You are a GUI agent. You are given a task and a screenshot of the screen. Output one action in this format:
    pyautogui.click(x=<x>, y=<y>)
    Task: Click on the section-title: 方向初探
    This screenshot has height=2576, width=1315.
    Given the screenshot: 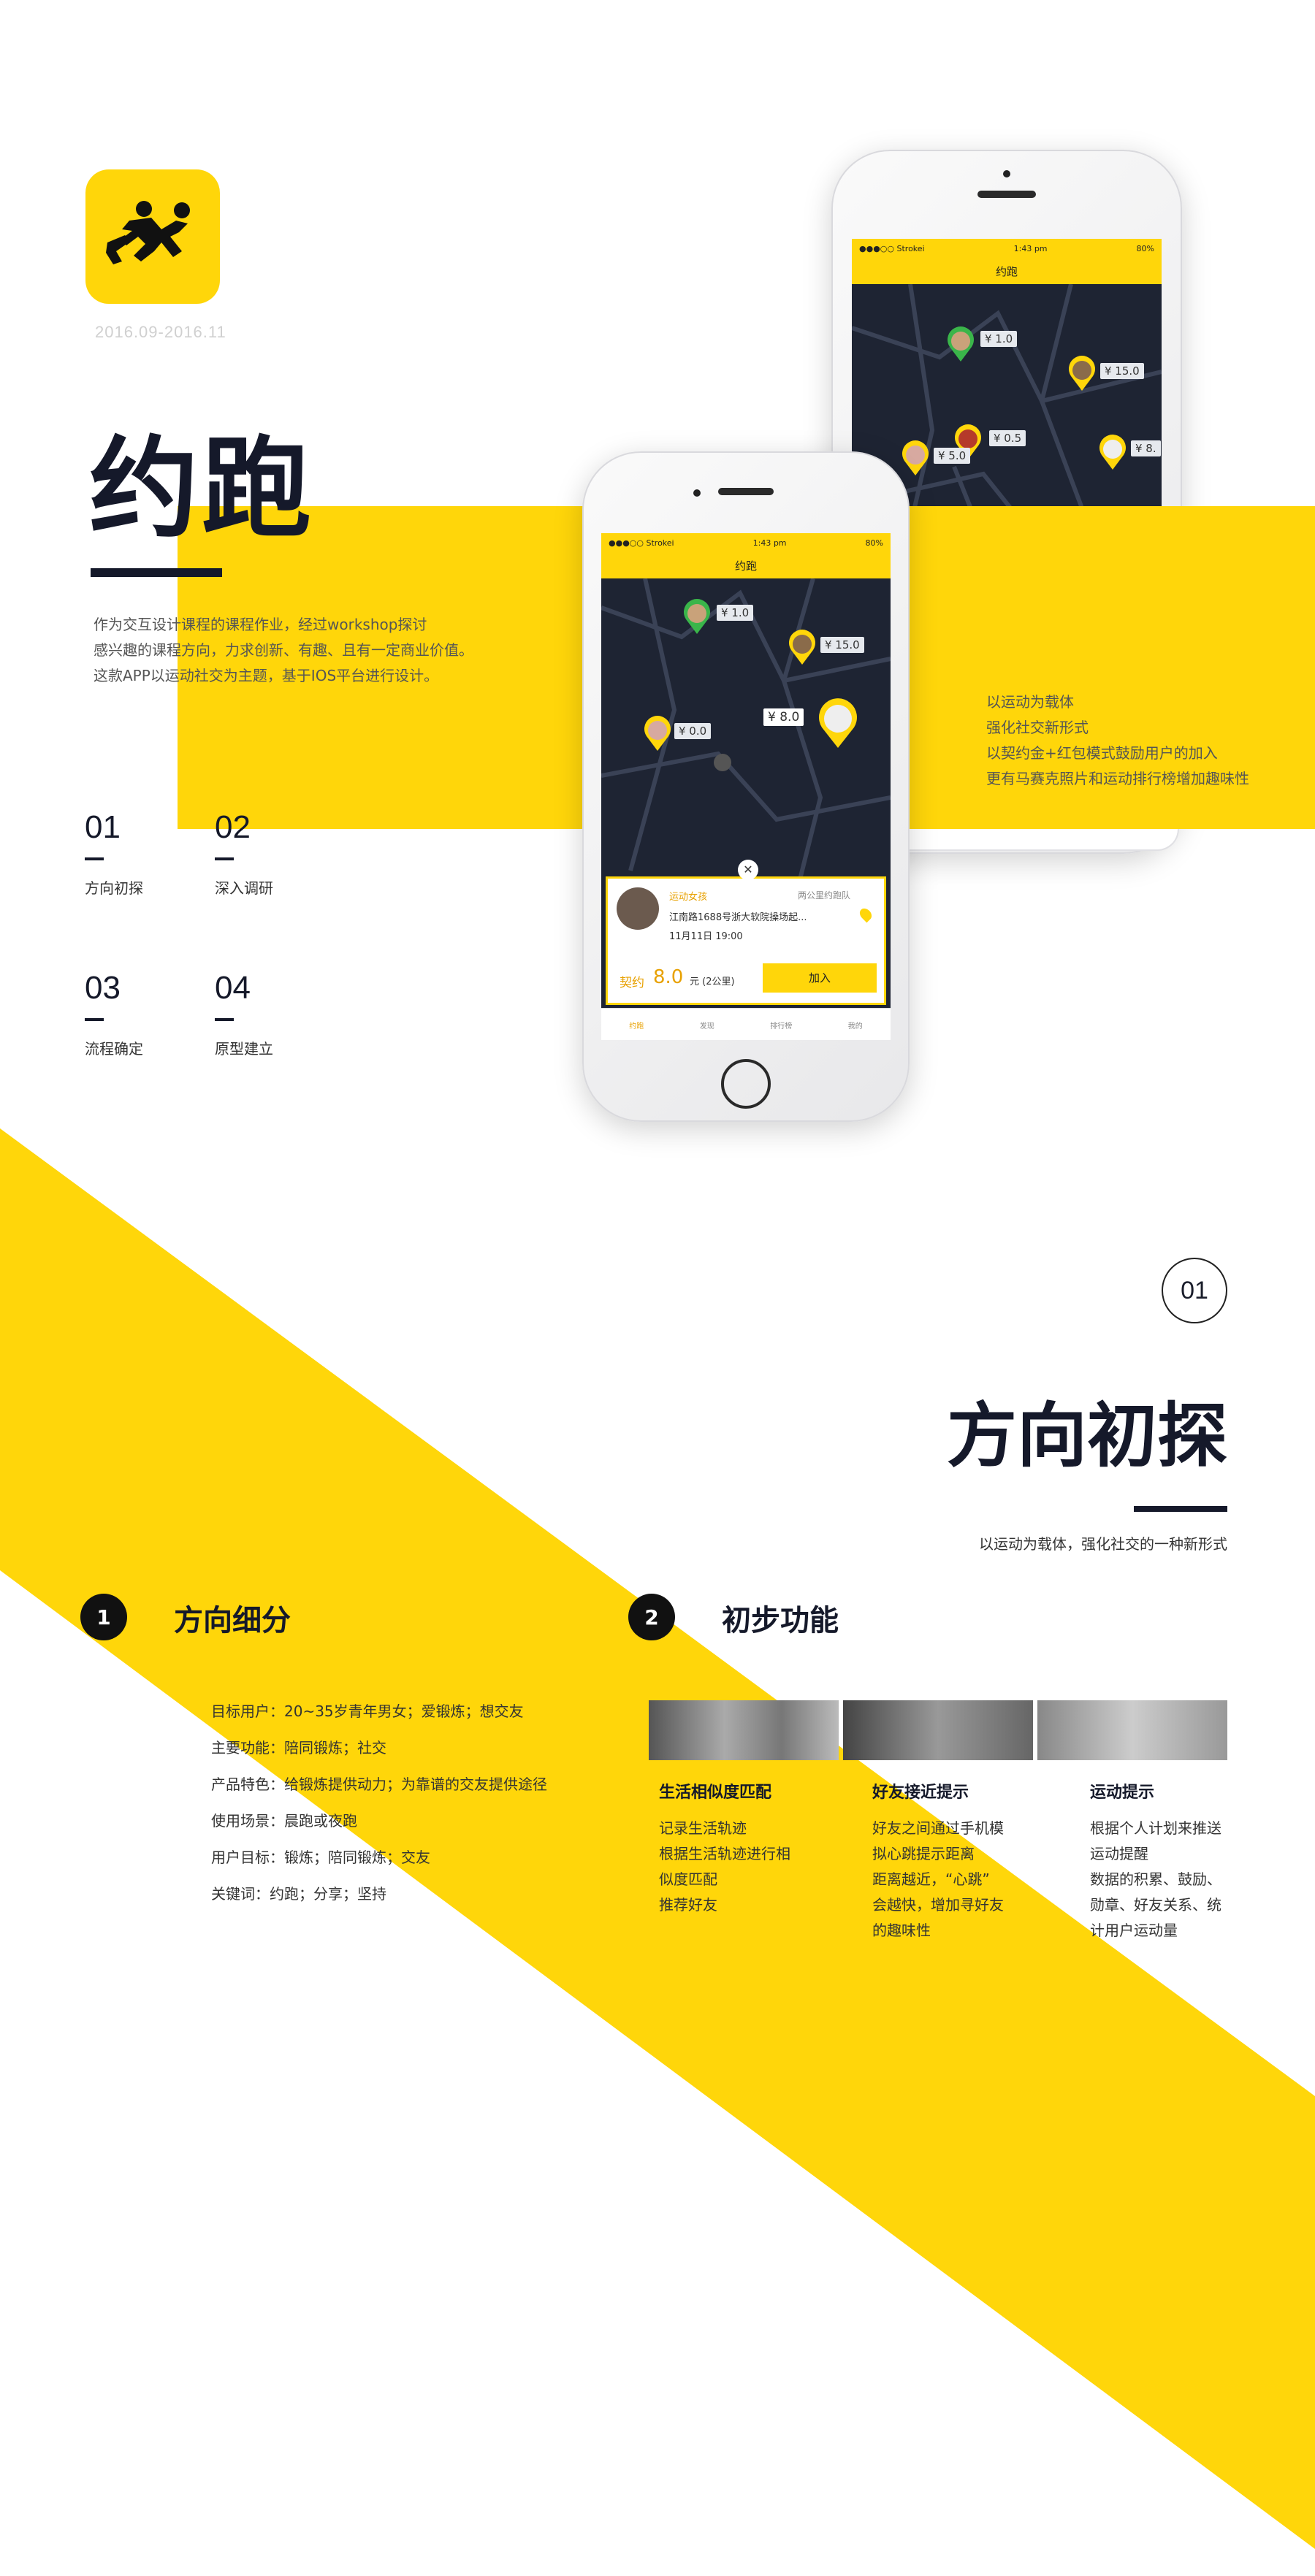 What is the action you would take?
    pyautogui.click(x=1087, y=1436)
    